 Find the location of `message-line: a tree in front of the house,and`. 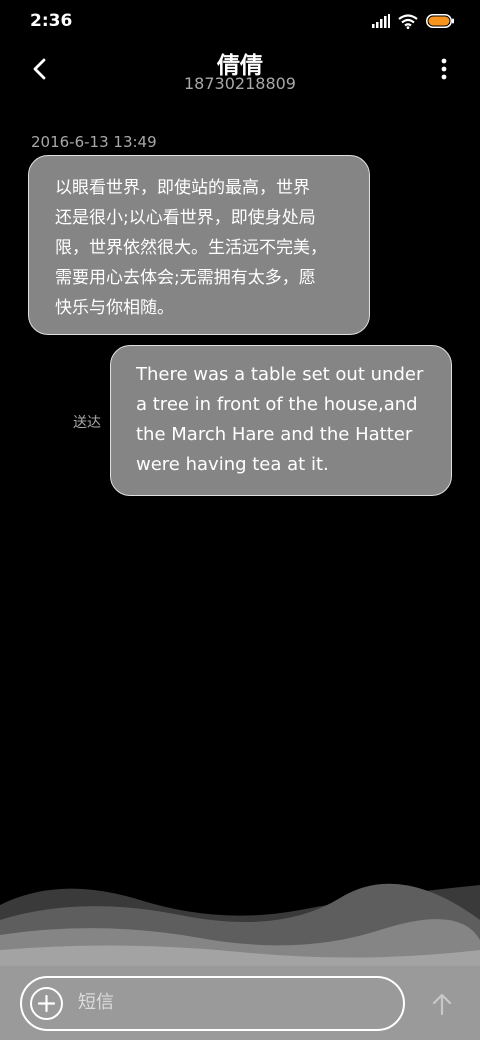

message-line: a tree in front of the house,and is located at coordinates (277, 404).